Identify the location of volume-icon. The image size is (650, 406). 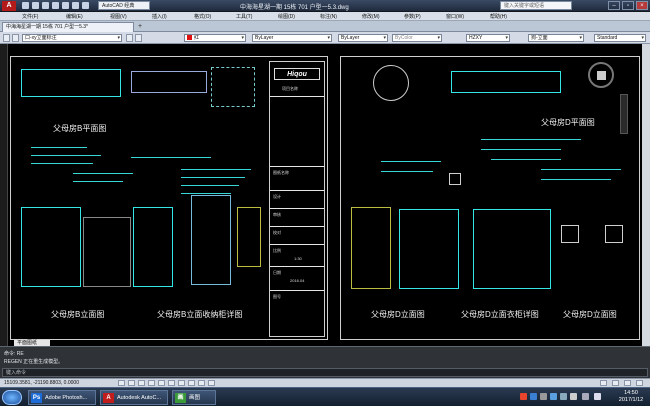
(597, 396).